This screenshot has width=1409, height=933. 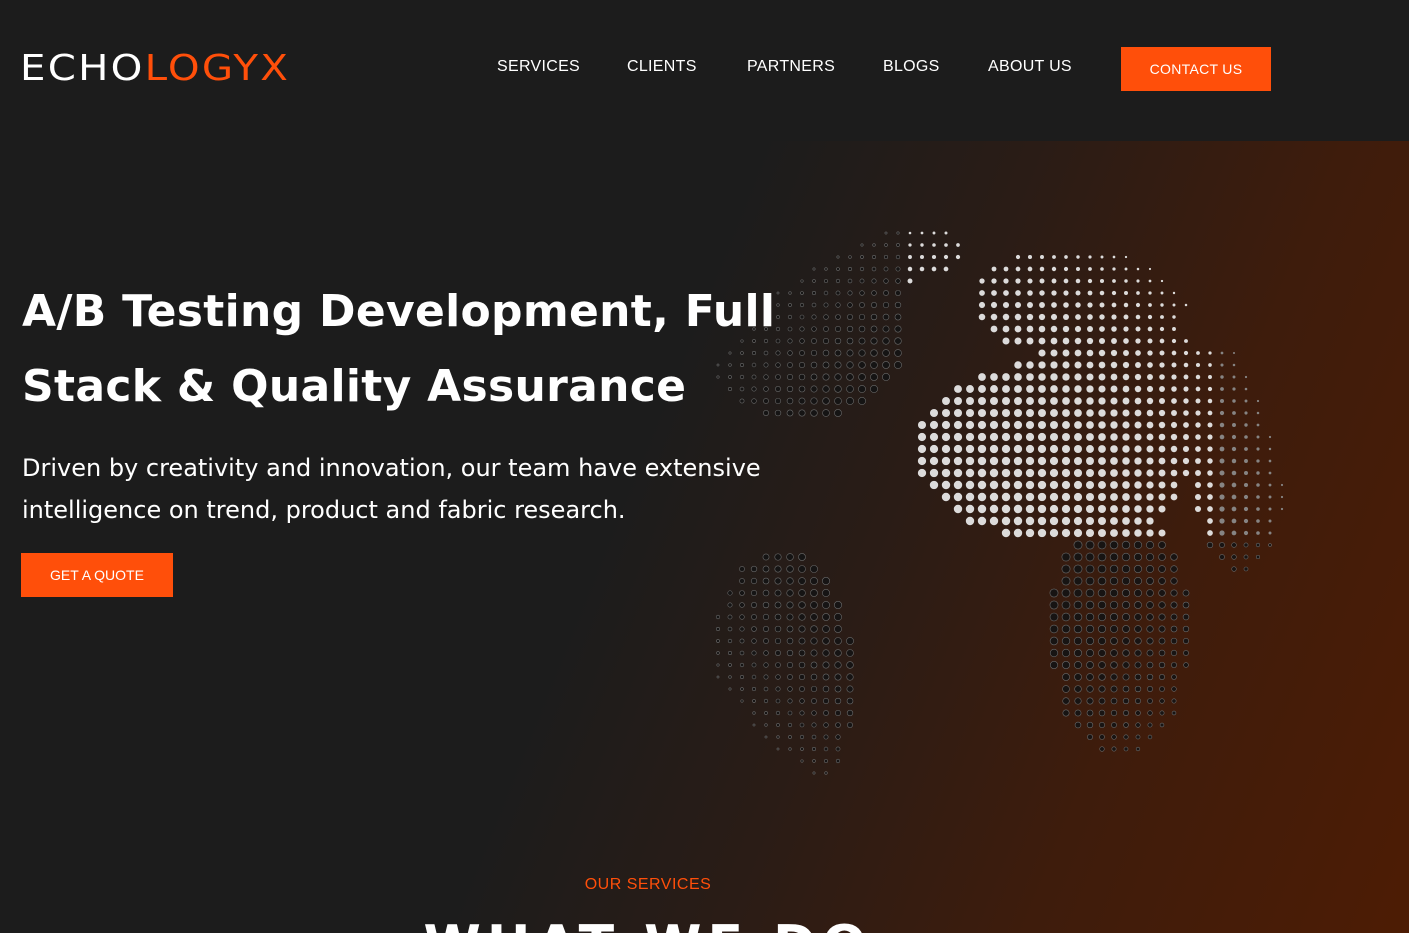 I want to click on services-eyebrow: OUR SERVICES, so click(x=648, y=884).